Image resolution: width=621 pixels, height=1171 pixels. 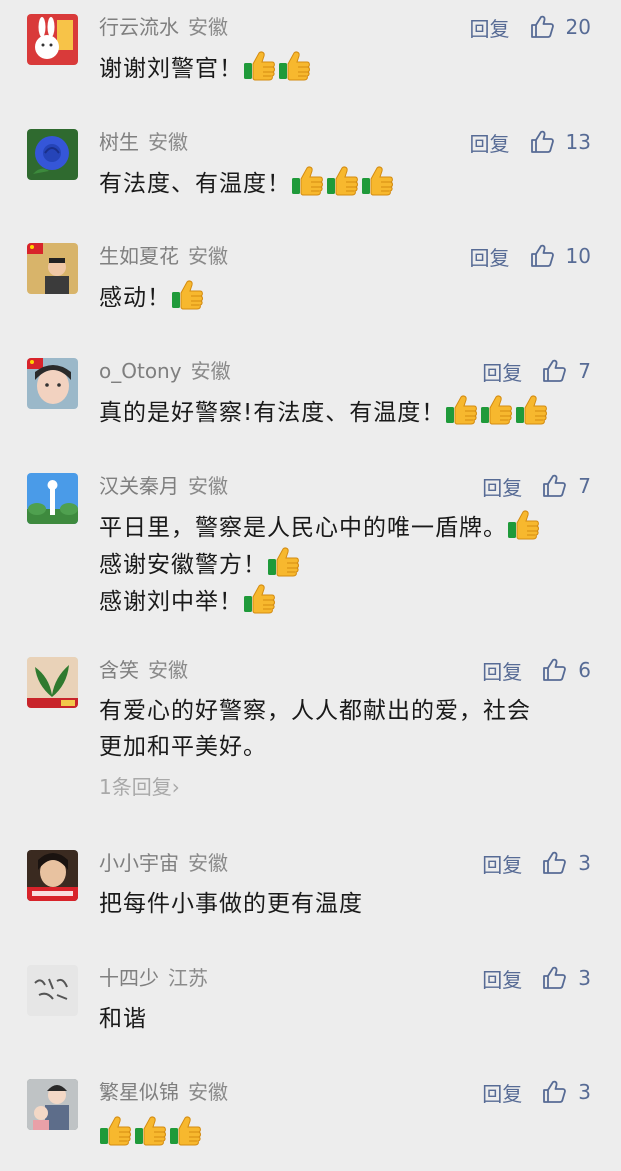 What do you see at coordinates (119, 670) in the screenshot?
I see `nickname: 含笑` at bounding box center [119, 670].